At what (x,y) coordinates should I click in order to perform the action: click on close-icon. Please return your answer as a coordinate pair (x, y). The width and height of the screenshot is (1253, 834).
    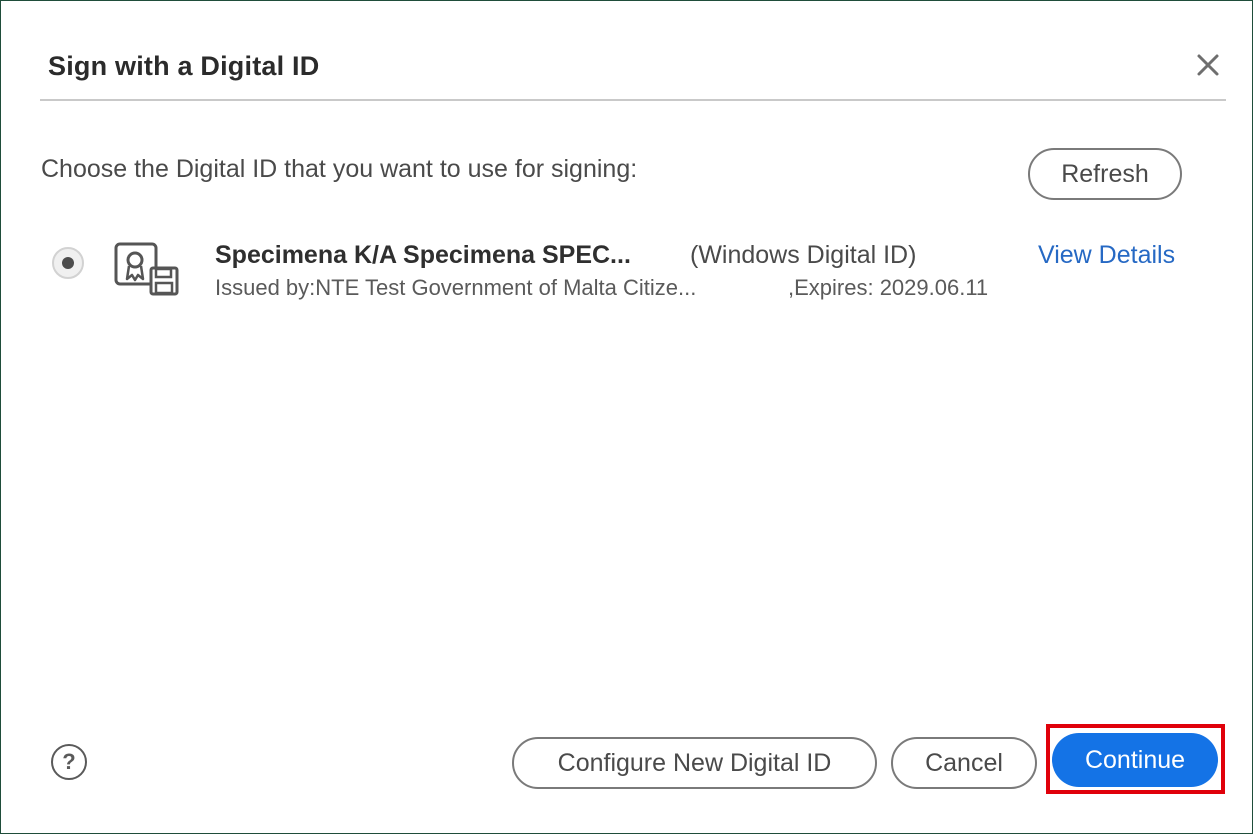
    Looking at the image, I should click on (1208, 65).